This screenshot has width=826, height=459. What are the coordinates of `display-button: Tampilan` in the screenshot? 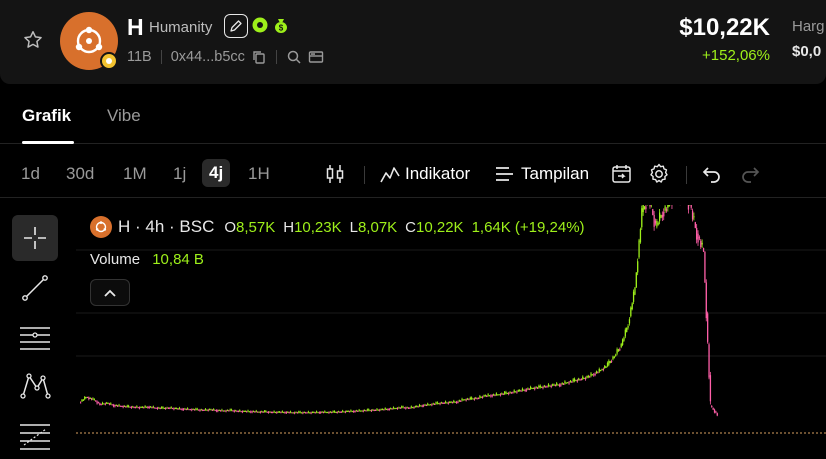 It's located at (555, 174).